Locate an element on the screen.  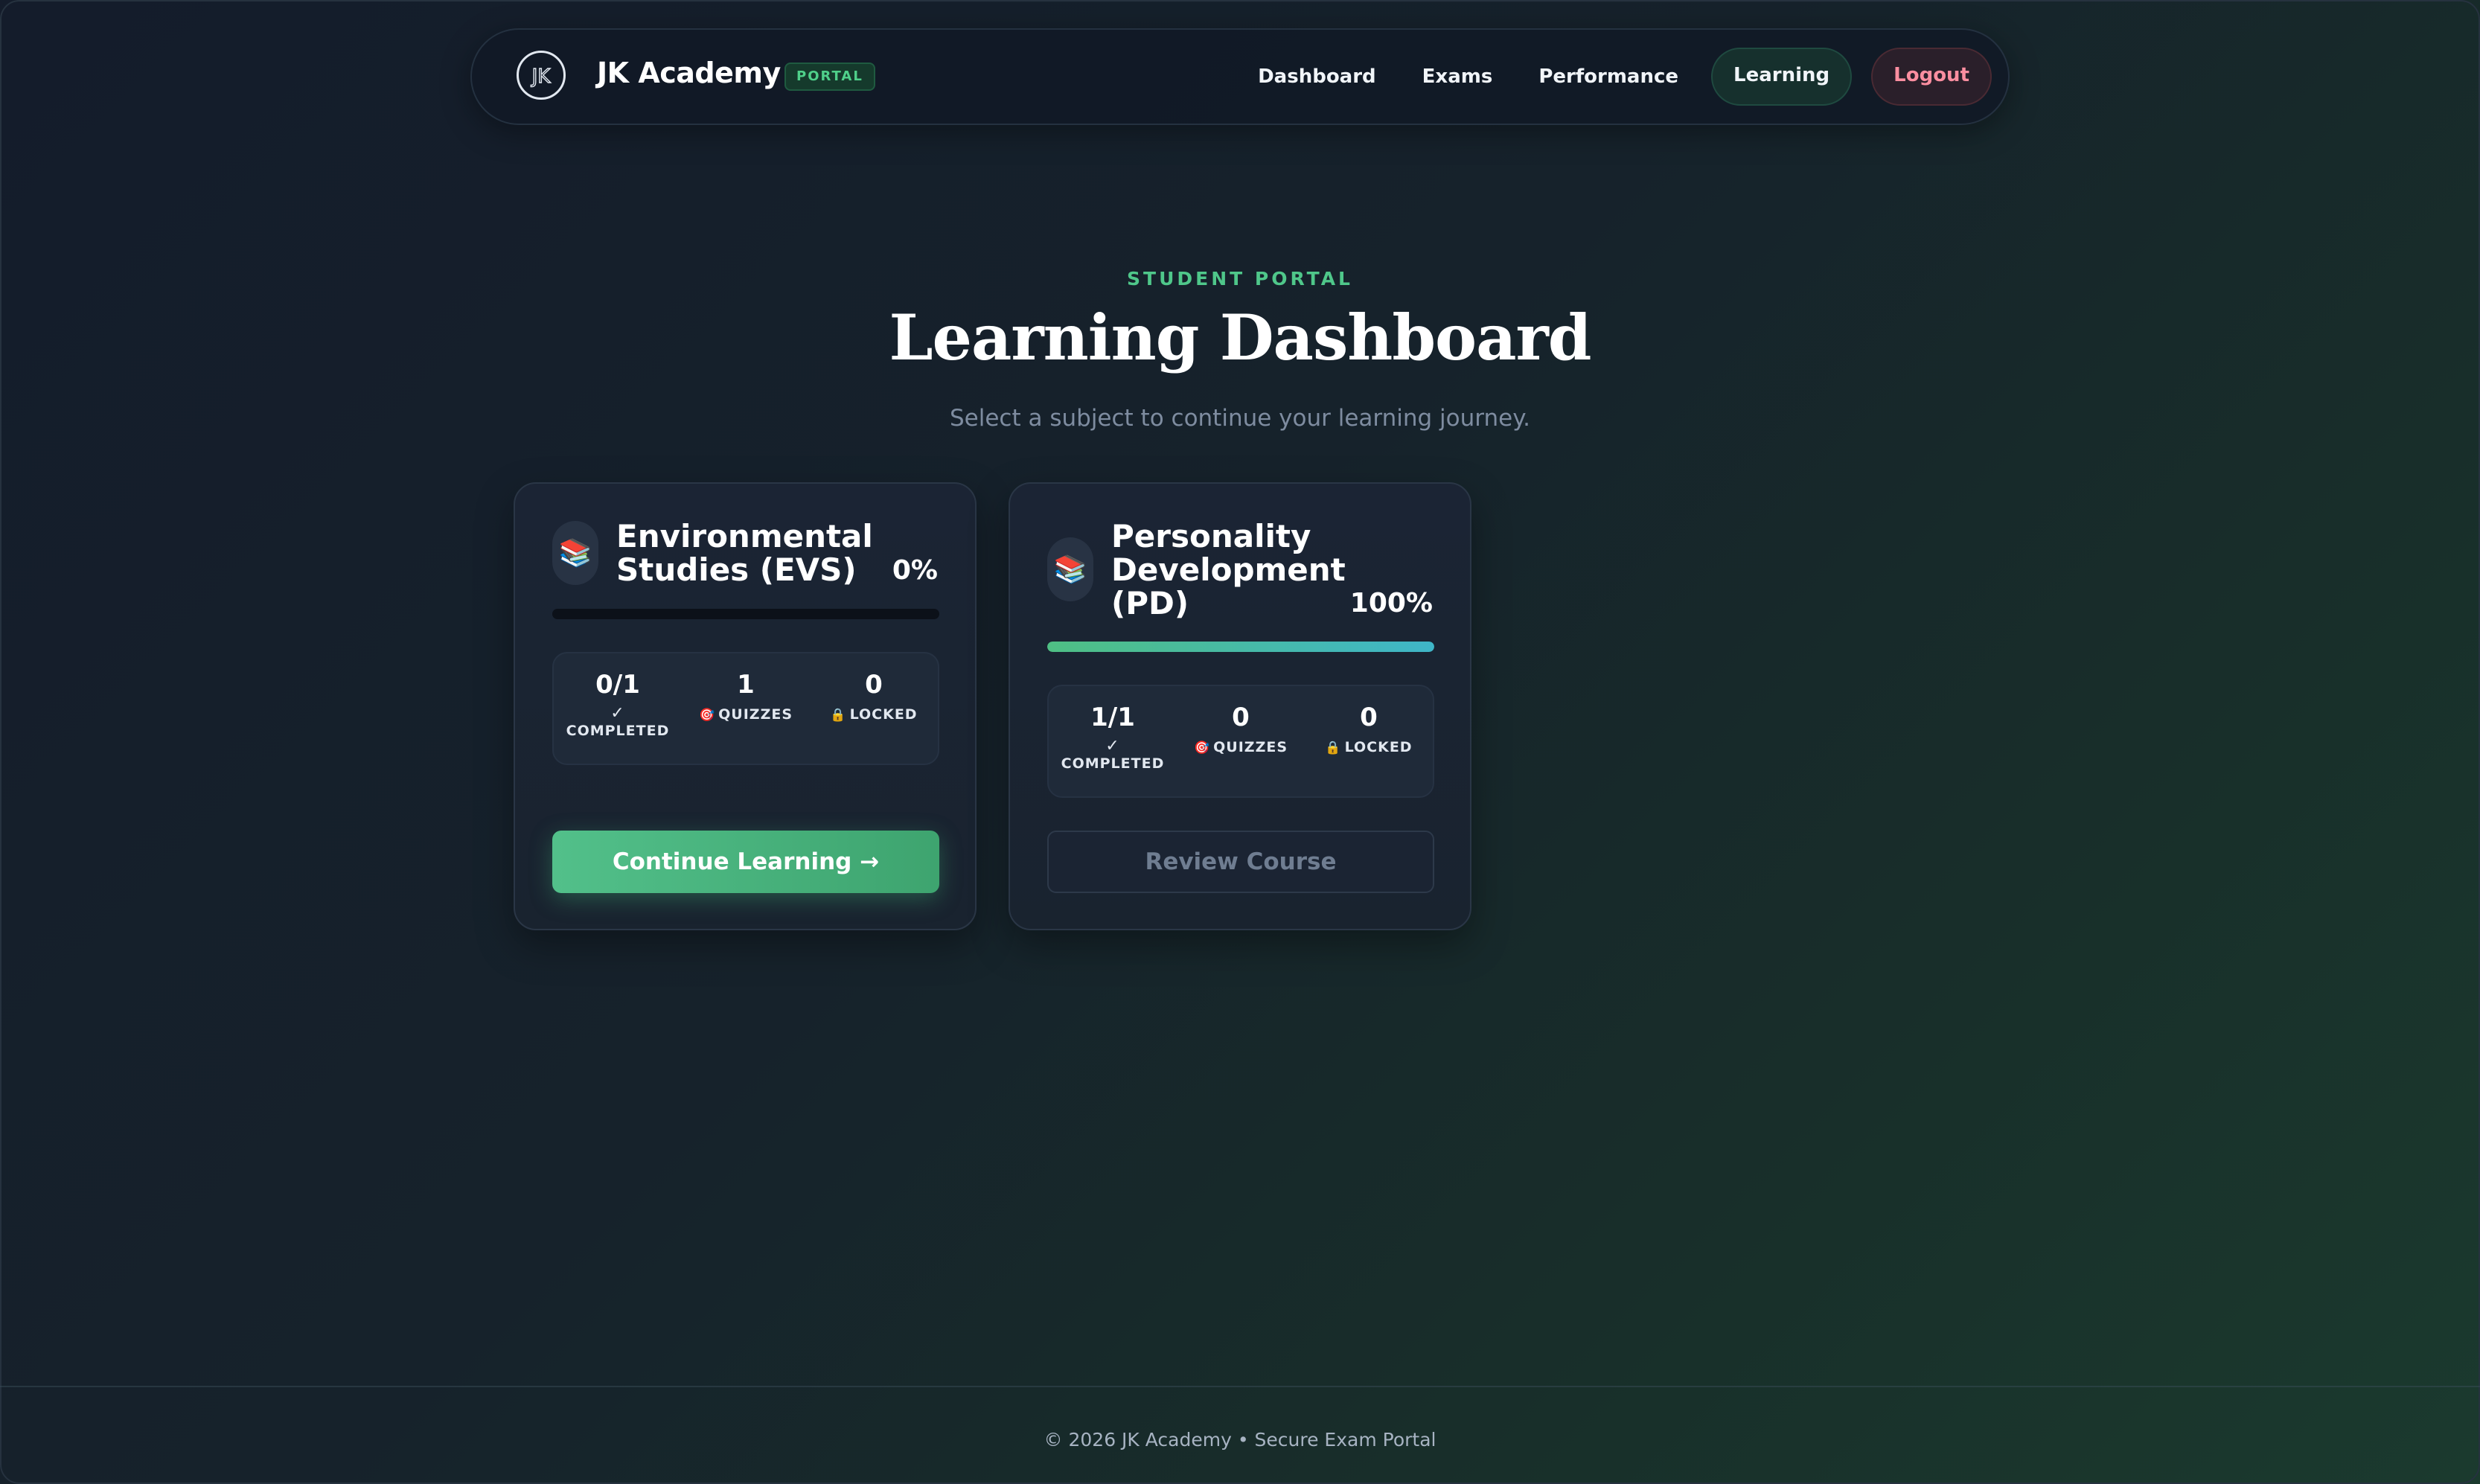
logout-button: Logout is located at coordinates (1932, 77).